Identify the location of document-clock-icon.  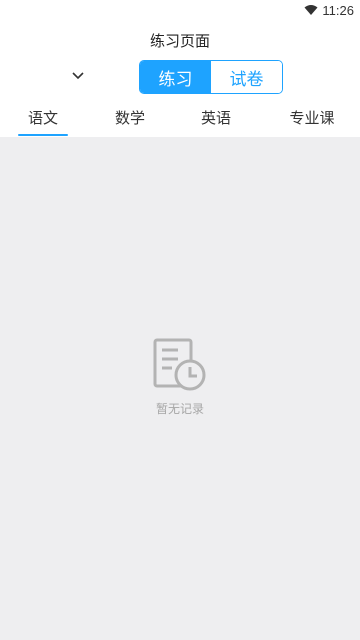
(179, 364).